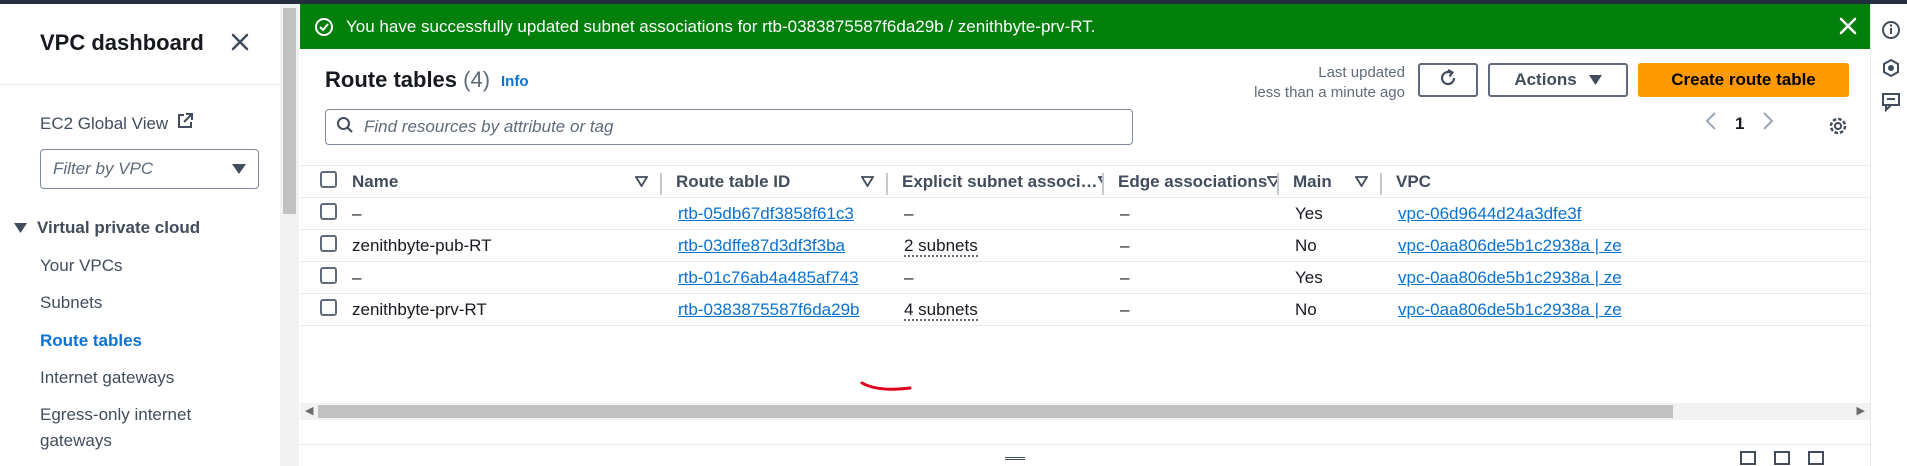  I want to click on last-updated: Last updated less than a minute ago, so click(1329, 83).